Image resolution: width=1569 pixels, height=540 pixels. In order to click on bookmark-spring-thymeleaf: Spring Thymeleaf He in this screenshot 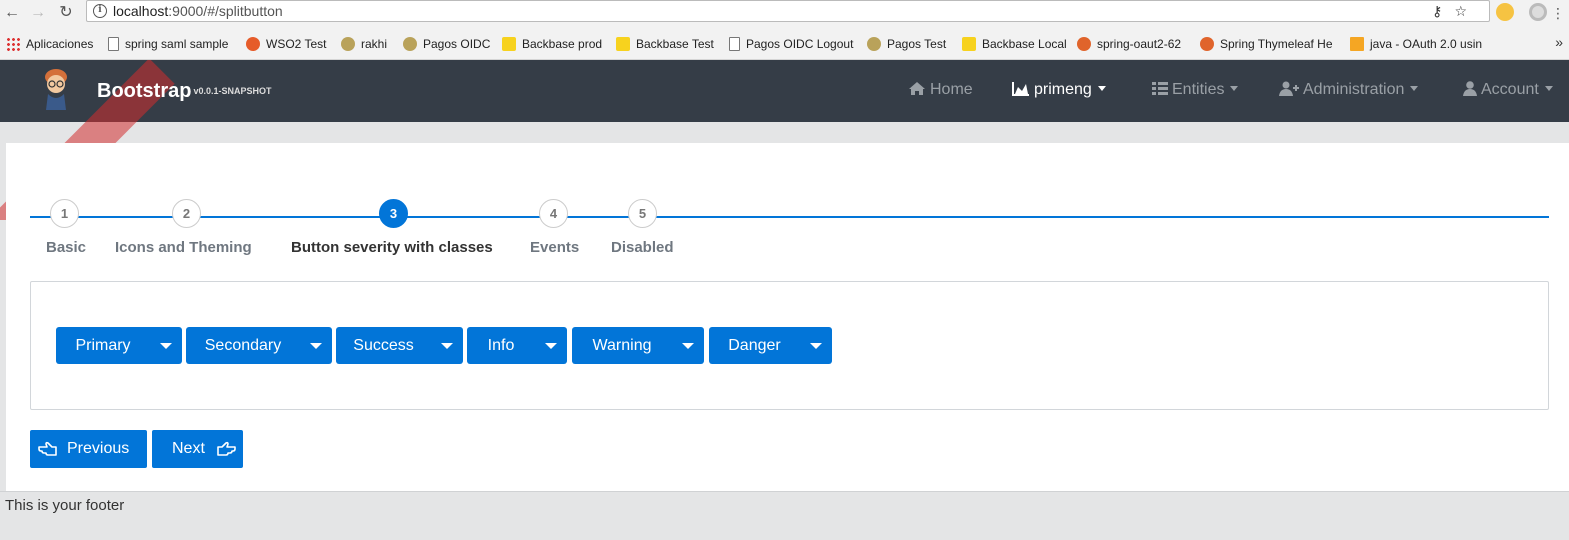, I will do `click(1269, 44)`.